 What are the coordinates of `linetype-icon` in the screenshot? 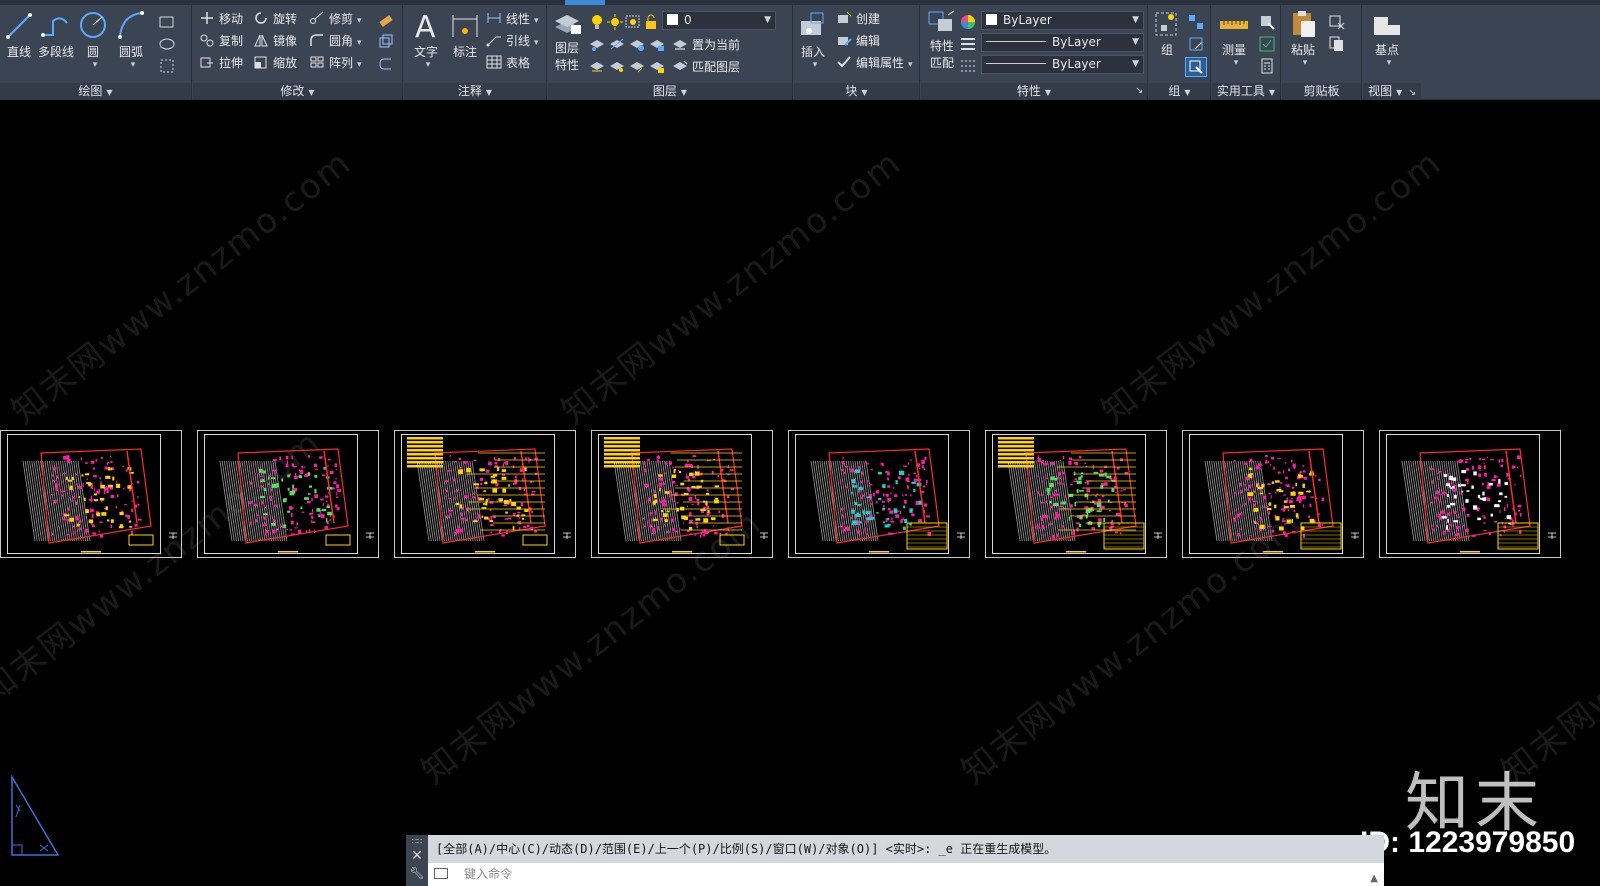 It's located at (968, 44).